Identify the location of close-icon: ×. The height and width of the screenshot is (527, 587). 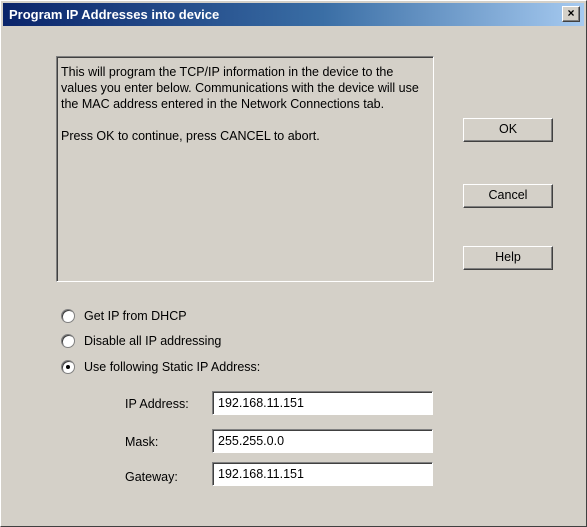
(571, 13).